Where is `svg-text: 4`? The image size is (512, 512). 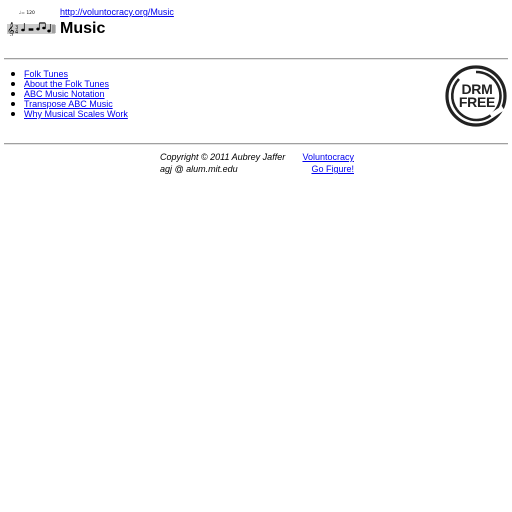 svg-text: 4 is located at coordinates (16, 33).